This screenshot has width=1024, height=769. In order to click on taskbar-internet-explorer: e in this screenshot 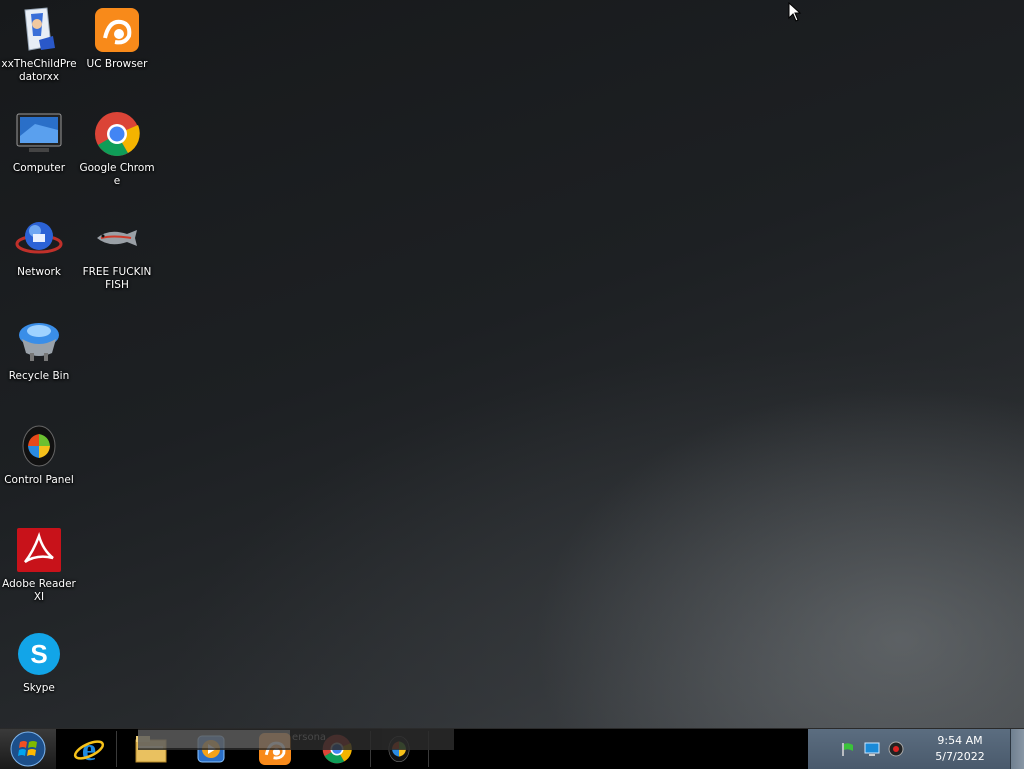, I will do `click(89, 749)`.